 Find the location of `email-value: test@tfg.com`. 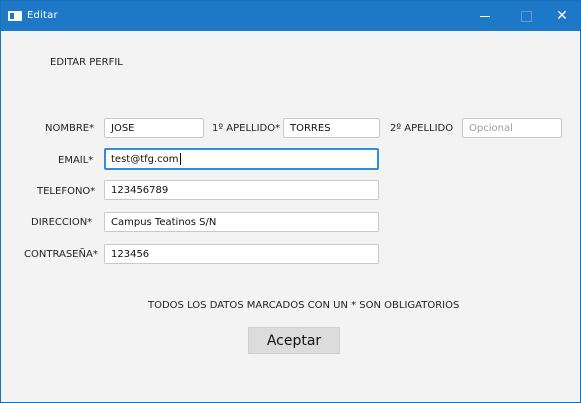

email-value: test@tfg.com is located at coordinates (145, 159).